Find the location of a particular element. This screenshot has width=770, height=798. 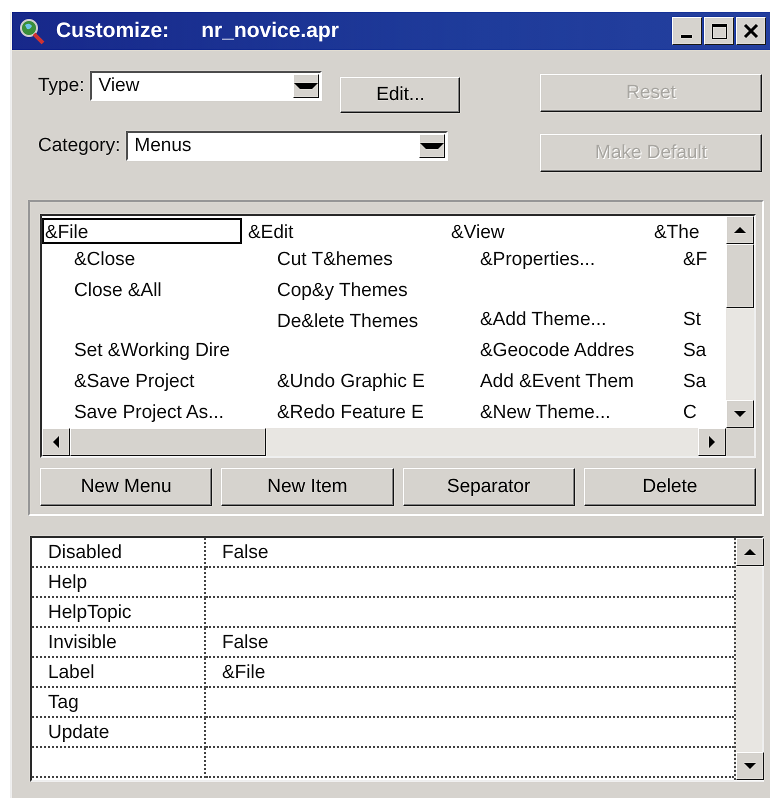

maximize-button is located at coordinates (719, 31).